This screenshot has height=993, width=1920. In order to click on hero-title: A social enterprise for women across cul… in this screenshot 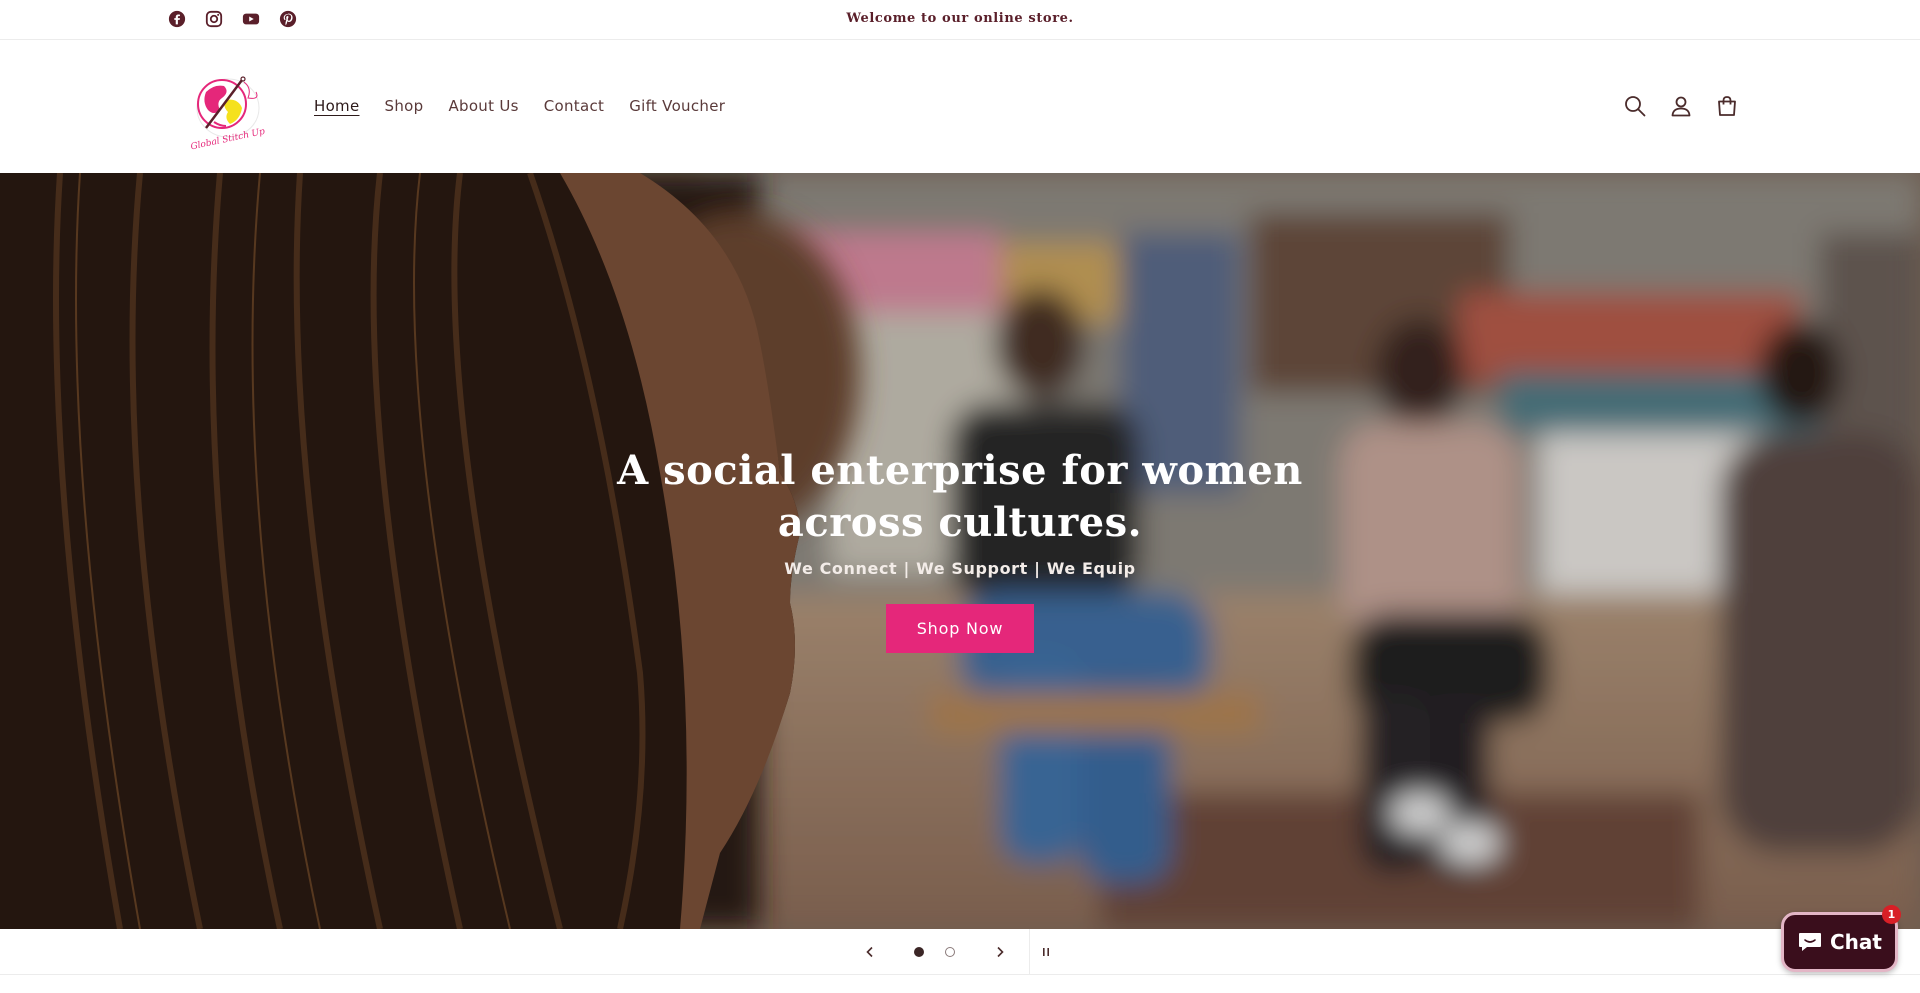, I will do `click(960, 497)`.